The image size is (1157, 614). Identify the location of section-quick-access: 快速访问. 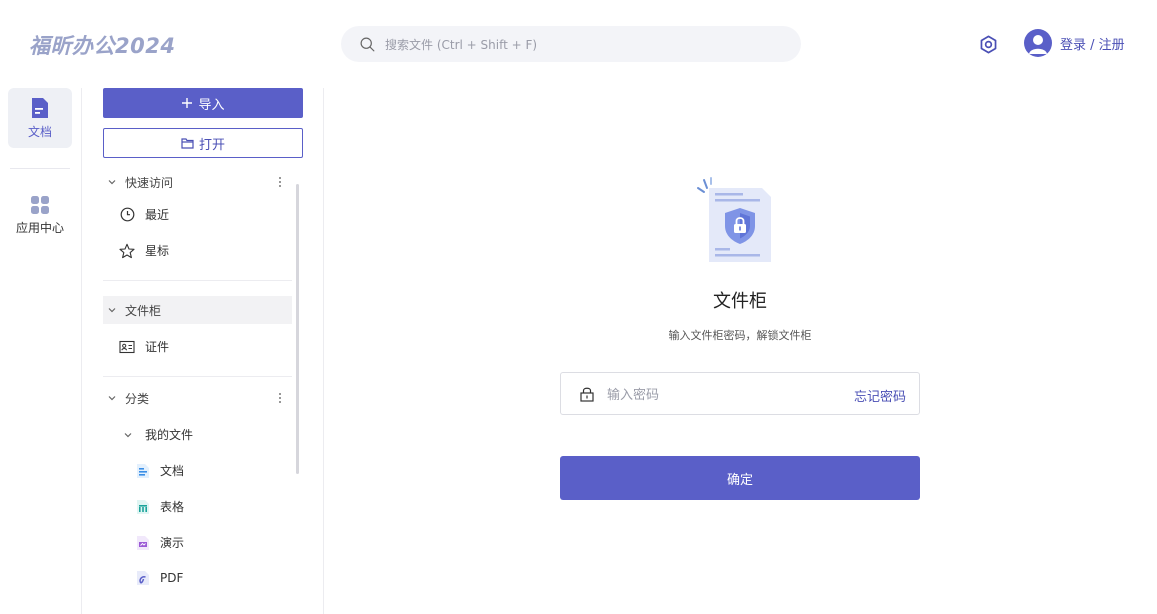
(197, 182).